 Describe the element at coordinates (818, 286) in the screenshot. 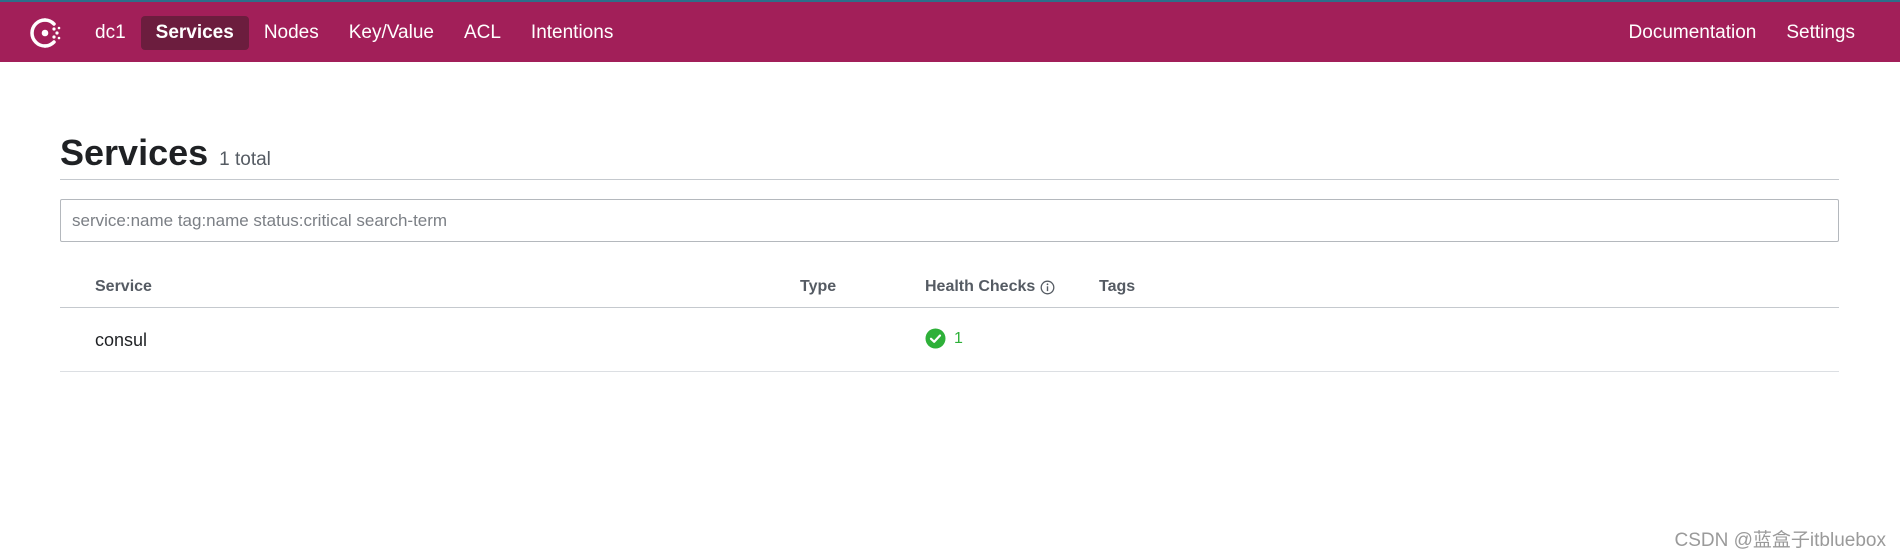

I see `column-header-type: Type` at that location.